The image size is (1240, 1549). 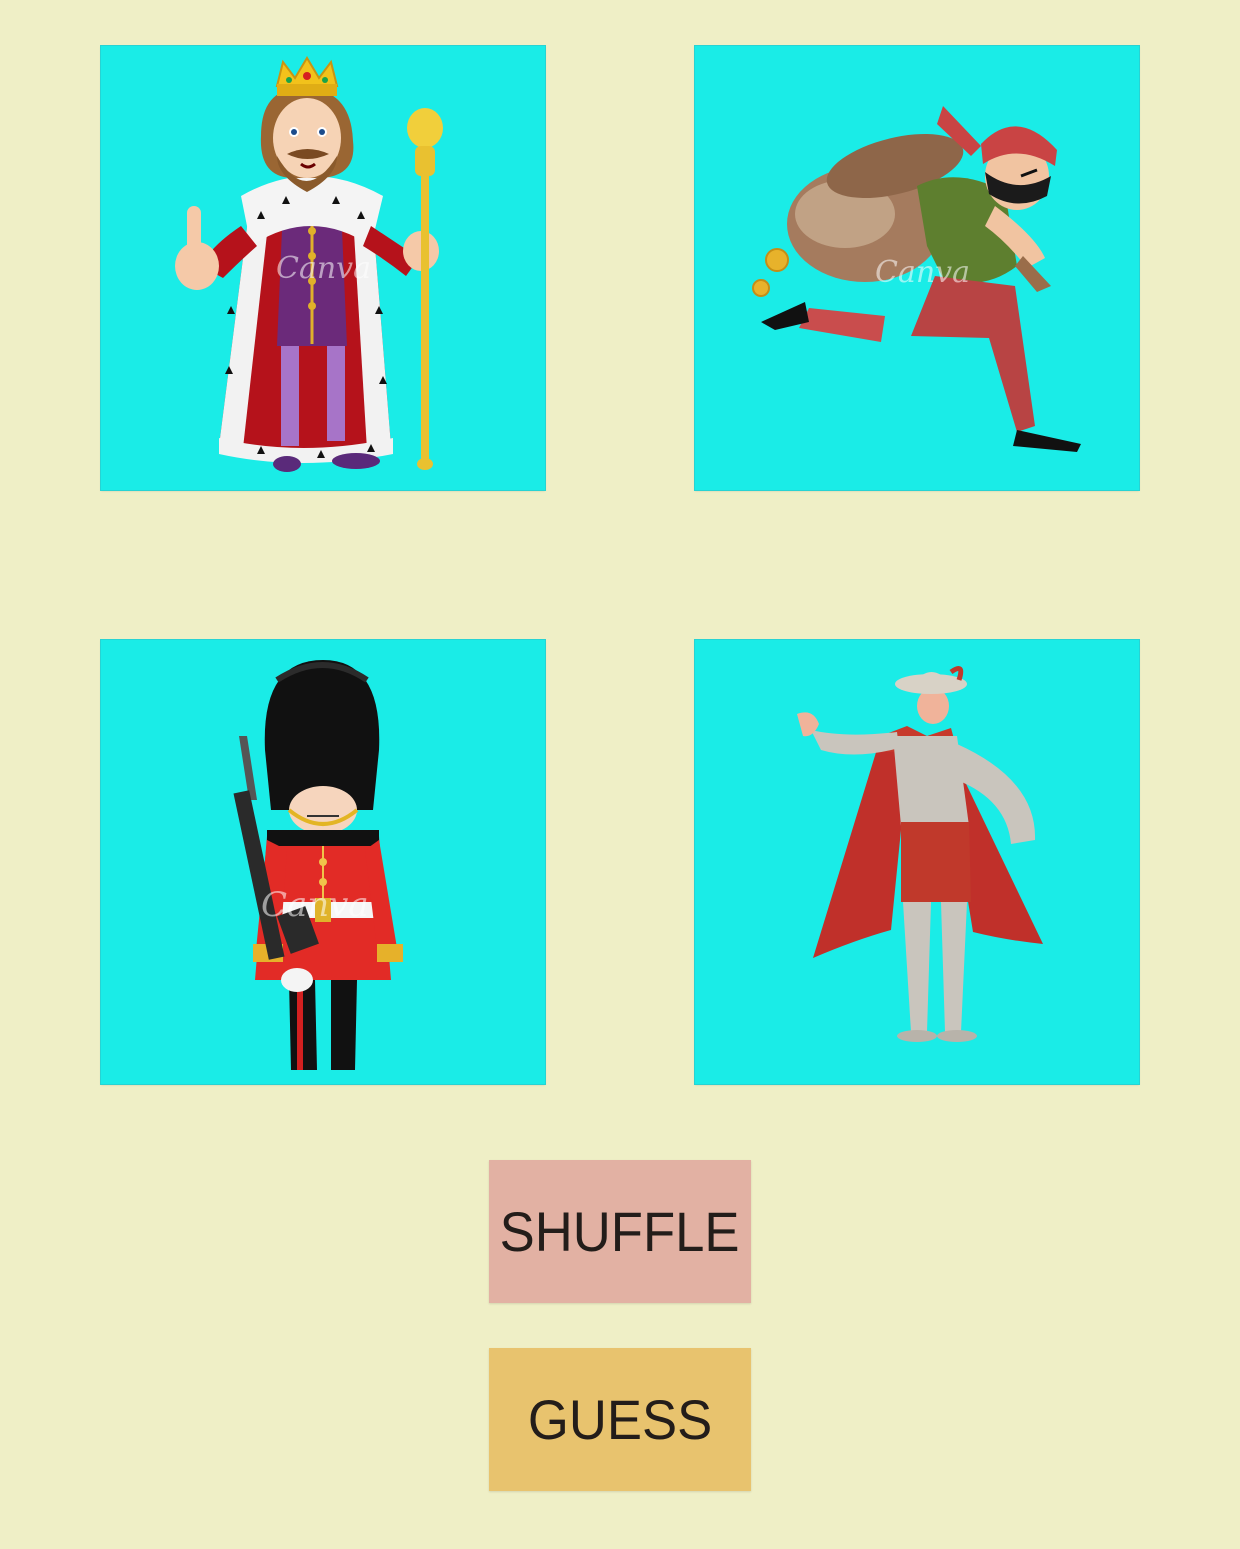 I want to click on card-king: Canva, so click(x=323, y=268).